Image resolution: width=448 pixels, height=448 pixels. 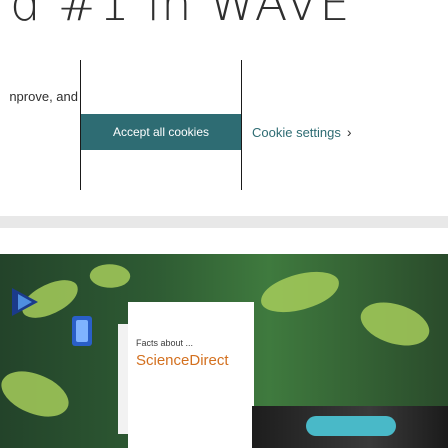 I want to click on cookie-settings-link: Cookie settings ›, so click(x=302, y=132).